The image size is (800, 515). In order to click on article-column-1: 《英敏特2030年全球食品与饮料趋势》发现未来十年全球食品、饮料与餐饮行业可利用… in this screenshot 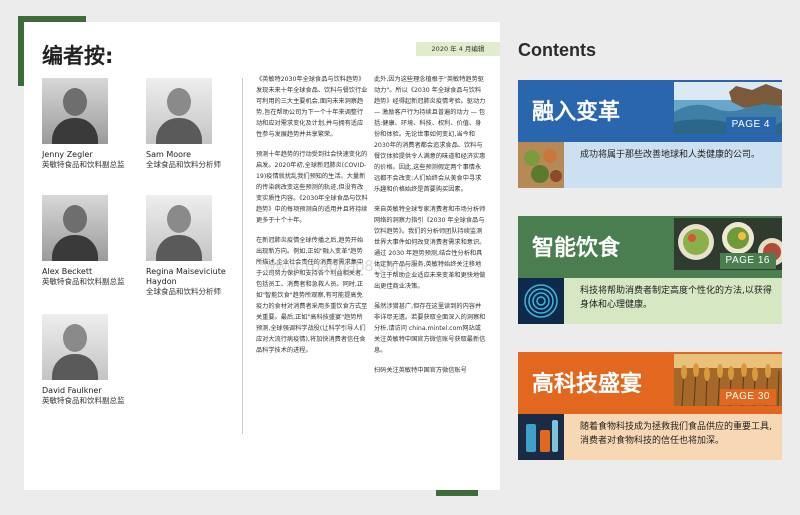, I will do `click(312, 219)`.